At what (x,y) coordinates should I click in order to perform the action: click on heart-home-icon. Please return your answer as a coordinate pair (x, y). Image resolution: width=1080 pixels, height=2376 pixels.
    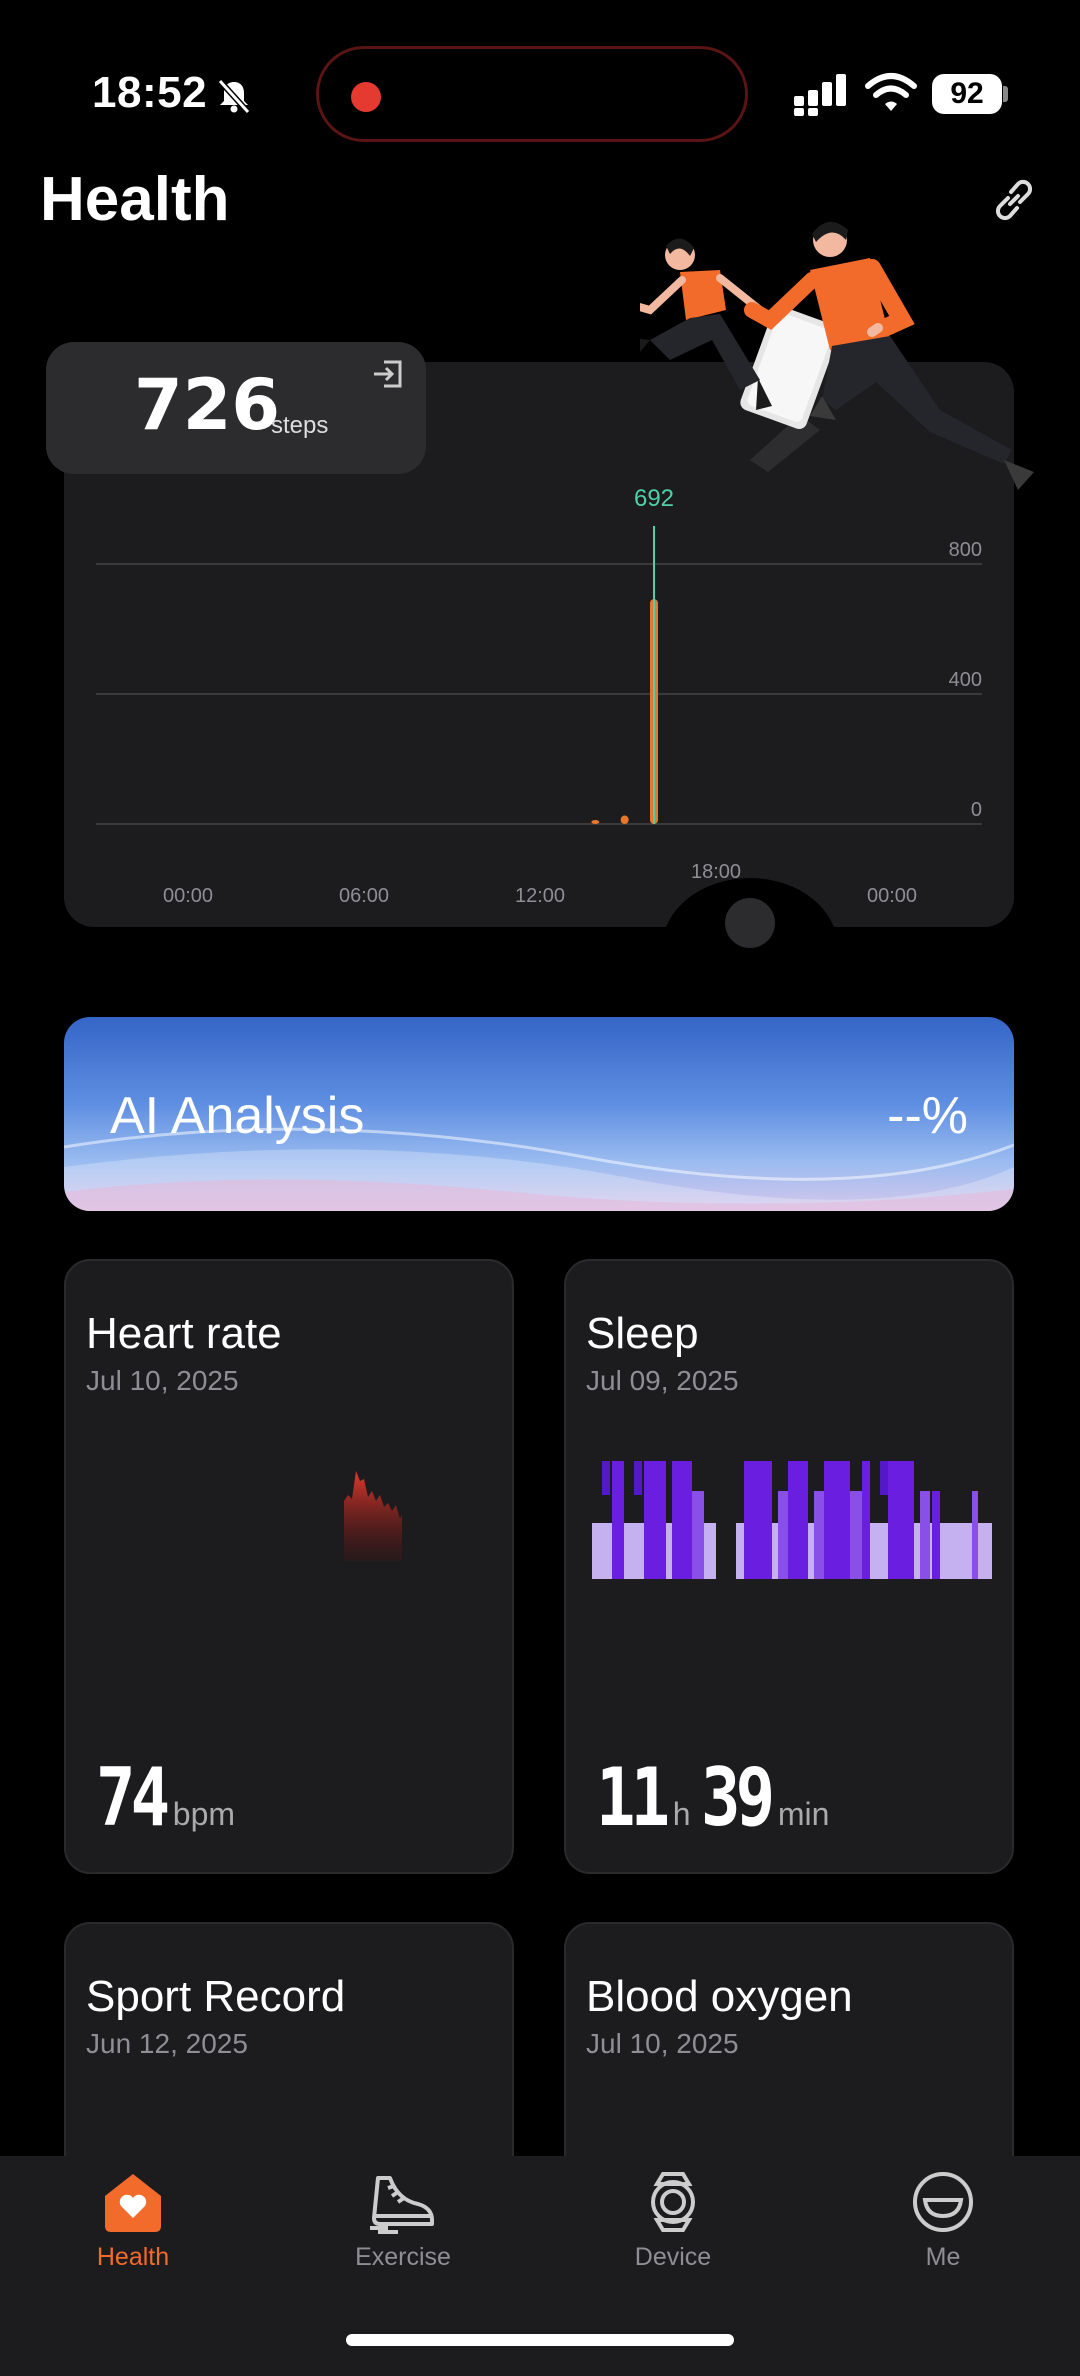
    Looking at the image, I should click on (133, 2203).